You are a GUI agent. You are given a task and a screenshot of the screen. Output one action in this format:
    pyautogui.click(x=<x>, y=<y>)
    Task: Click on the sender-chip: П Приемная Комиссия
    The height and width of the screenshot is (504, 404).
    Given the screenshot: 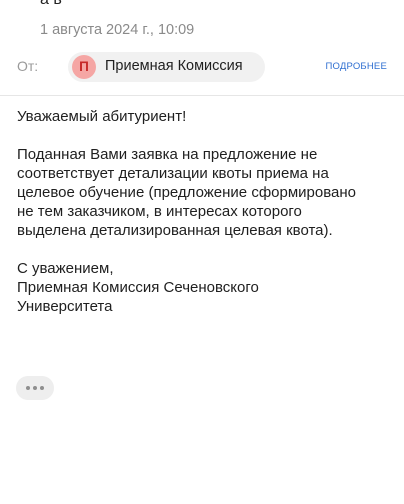 What is the action you would take?
    pyautogui.click(x=166, y=67)
    